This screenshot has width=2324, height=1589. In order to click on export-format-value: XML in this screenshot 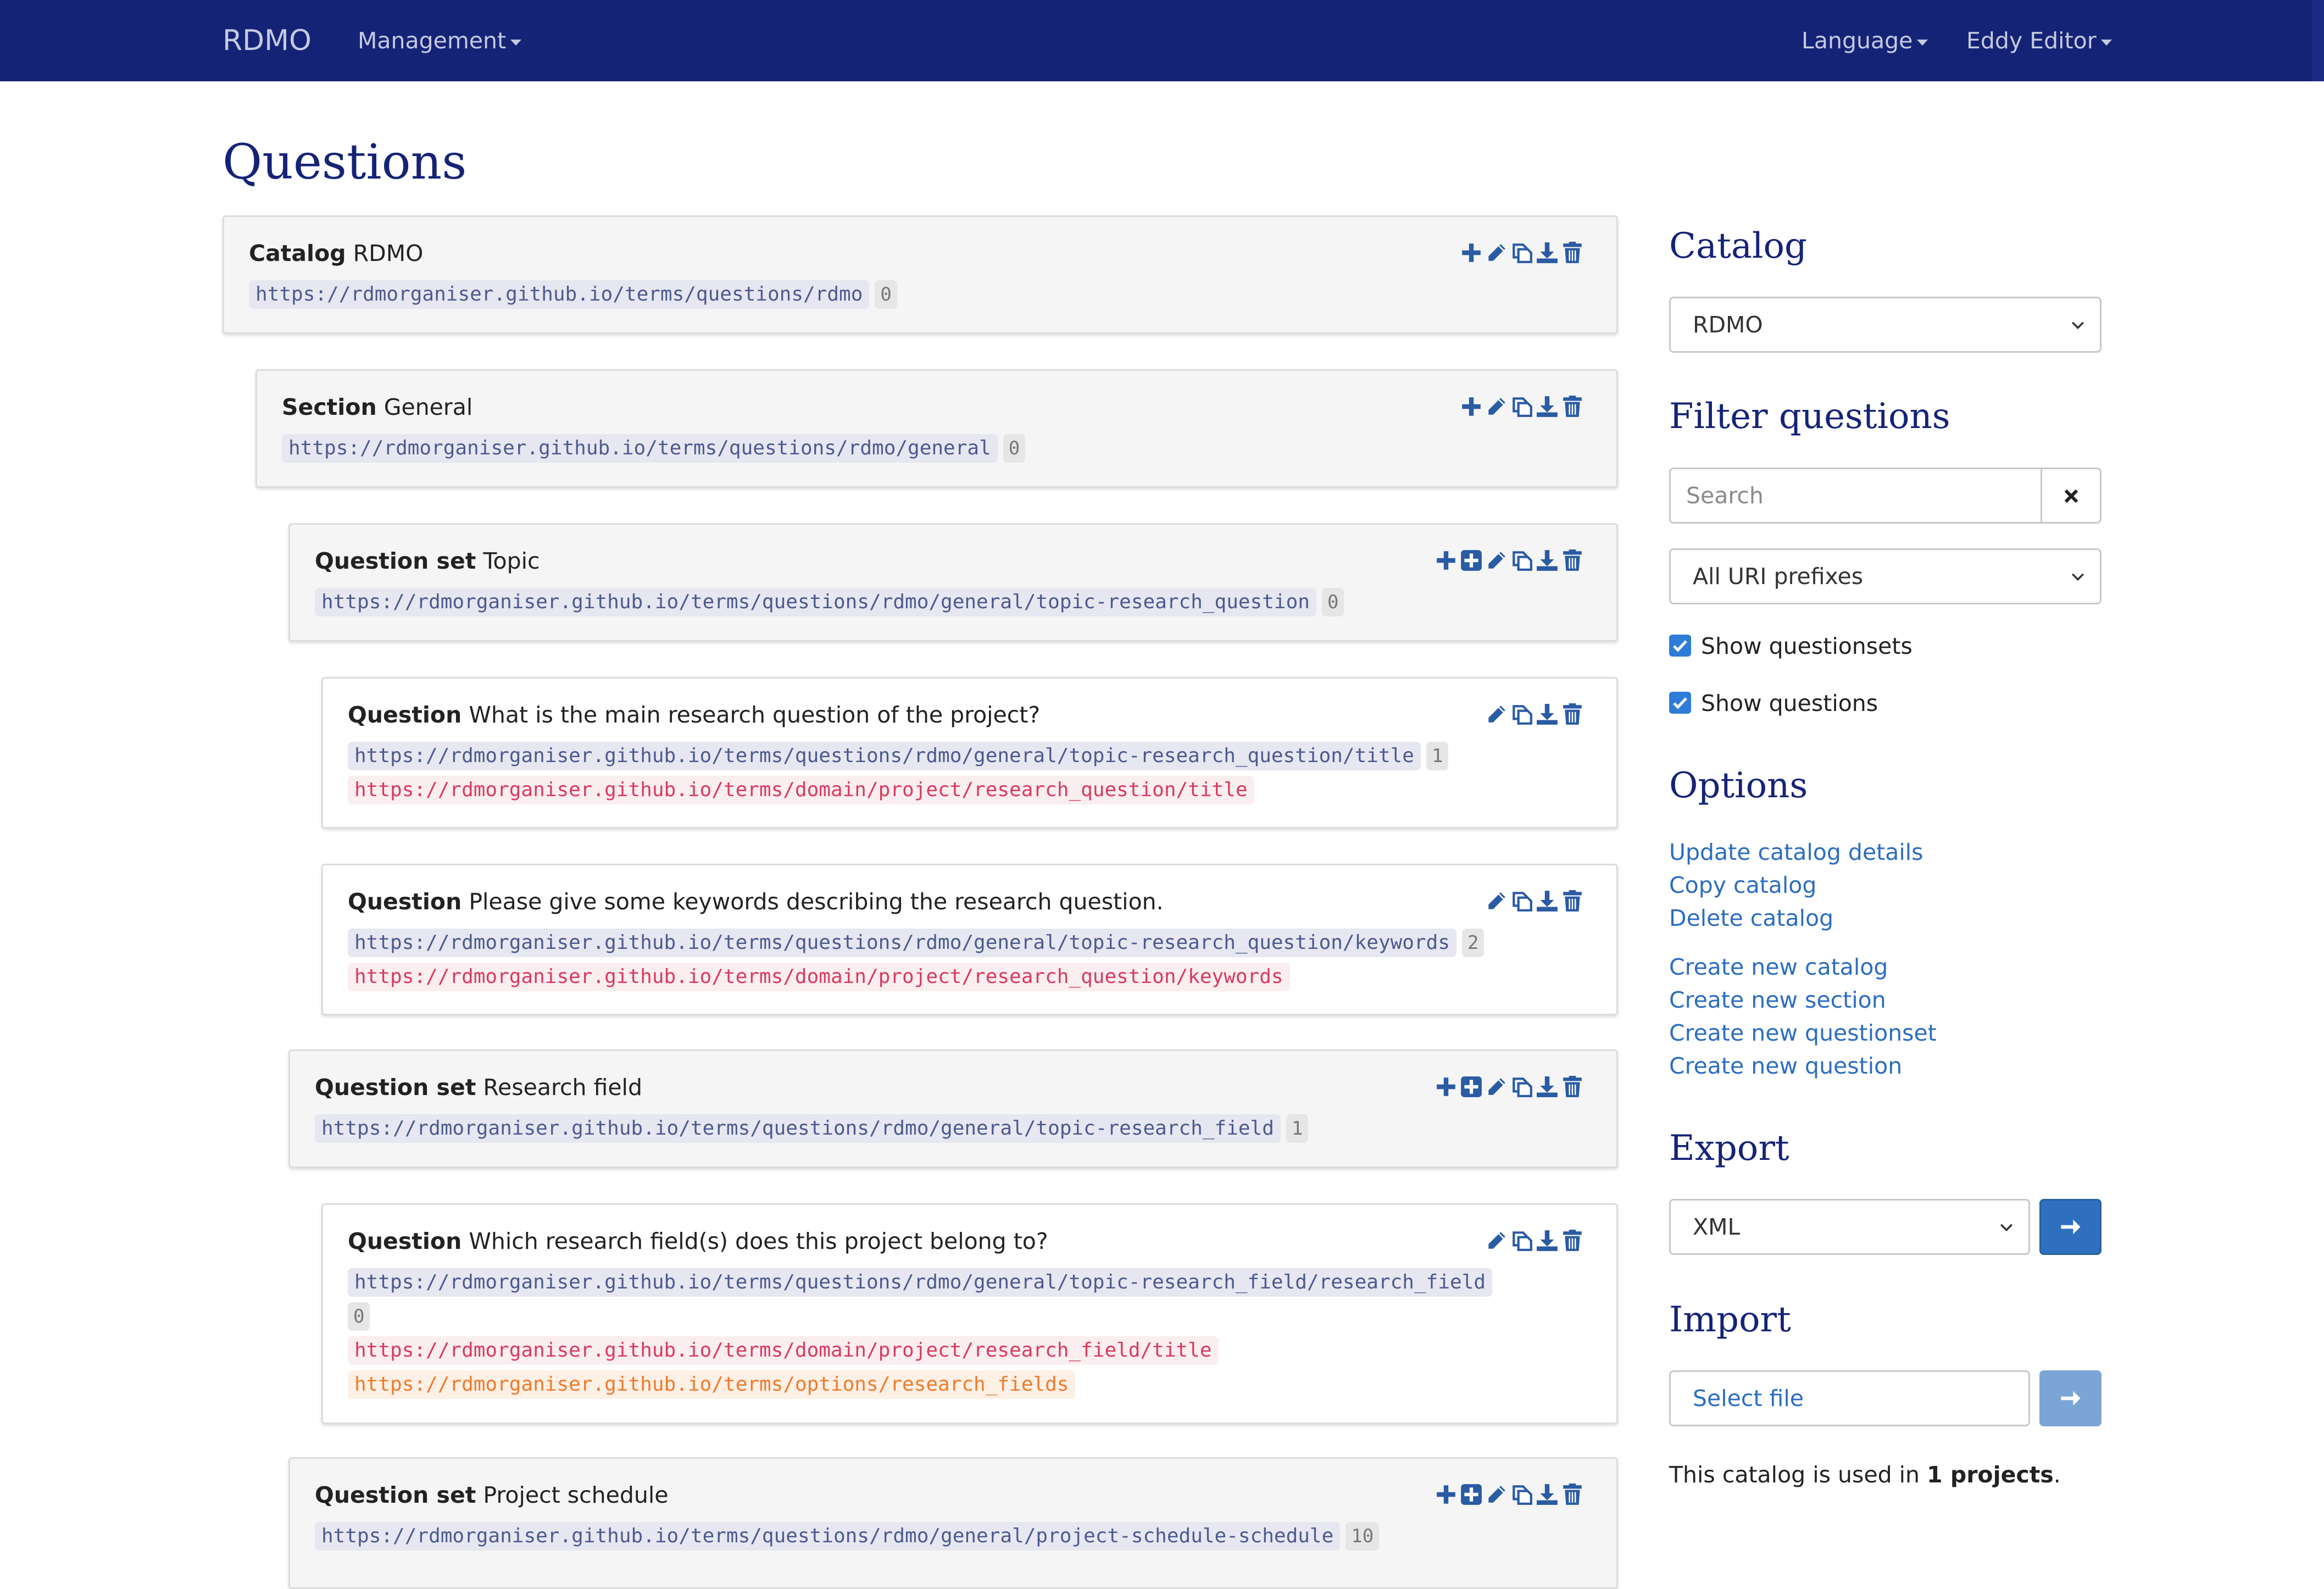, I will do `click(1717, 1227)`.